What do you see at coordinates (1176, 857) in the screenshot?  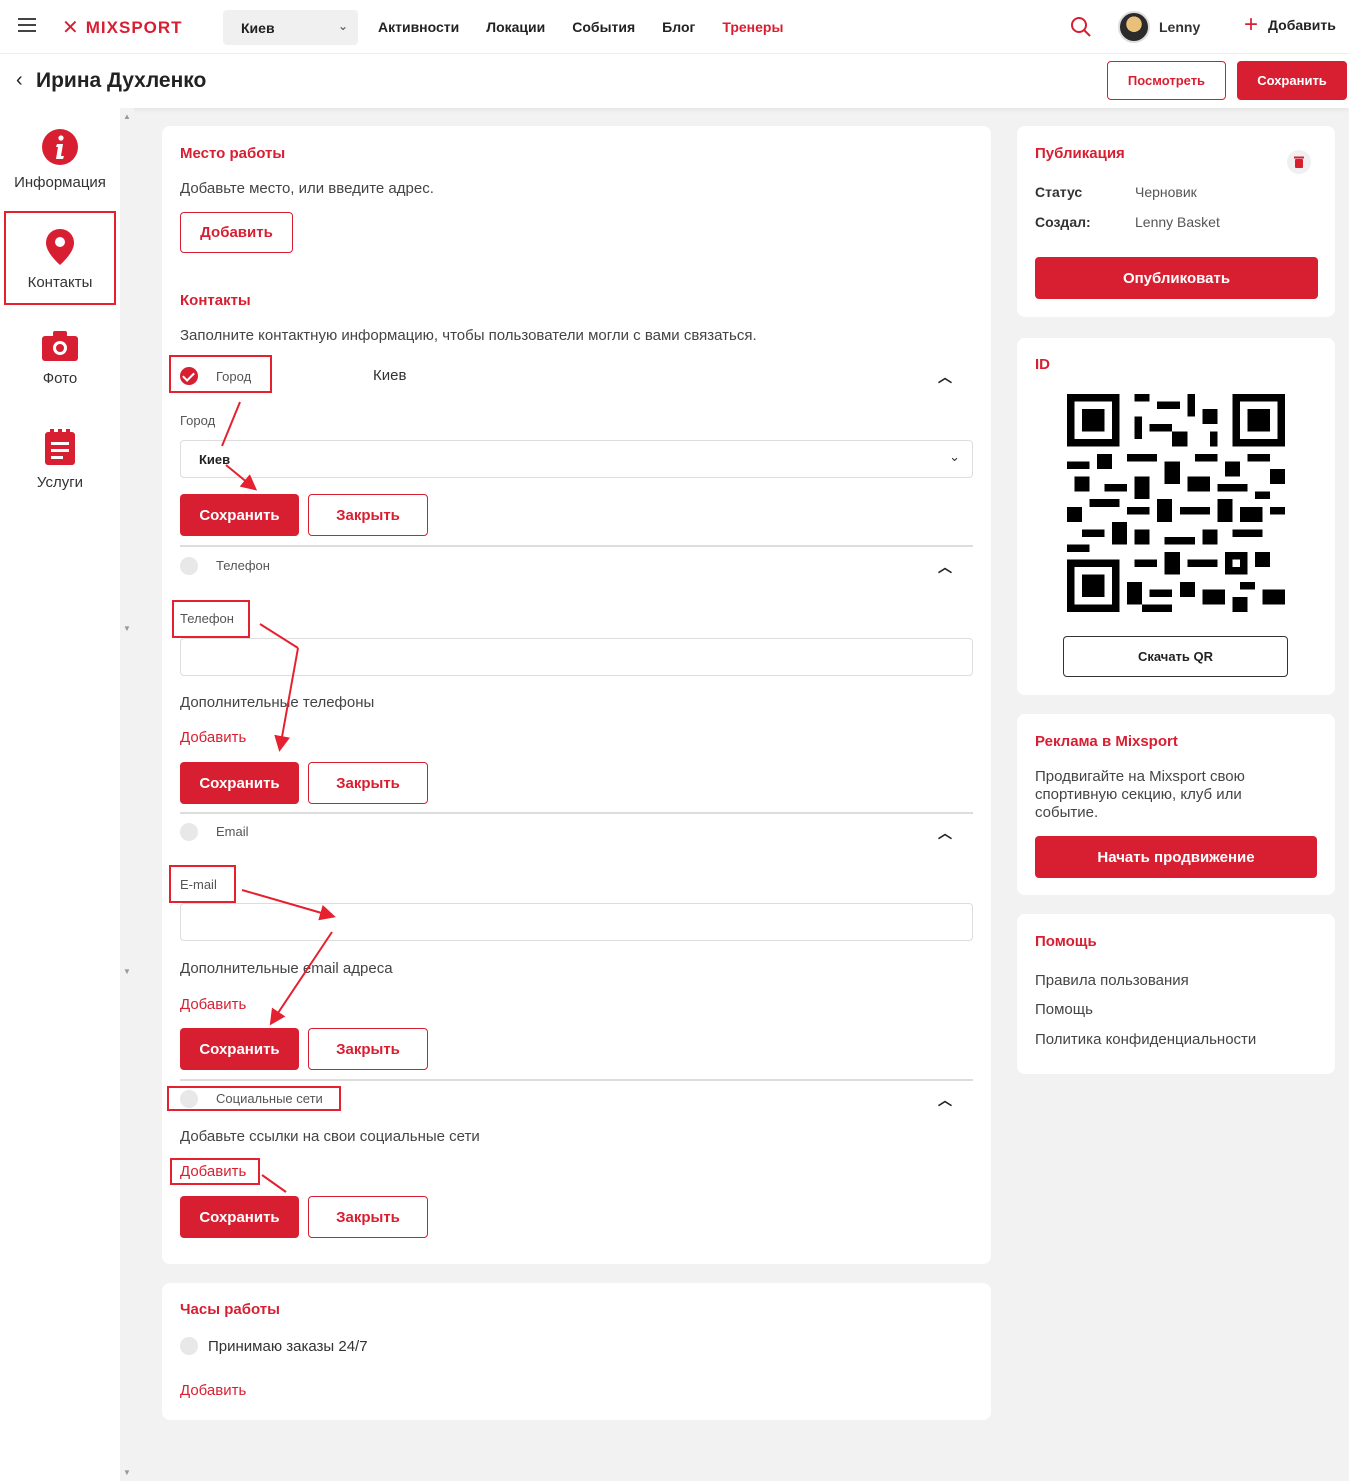 I see `start-promotion-button: Начать продвижение` at bounding box center [1176, 857].